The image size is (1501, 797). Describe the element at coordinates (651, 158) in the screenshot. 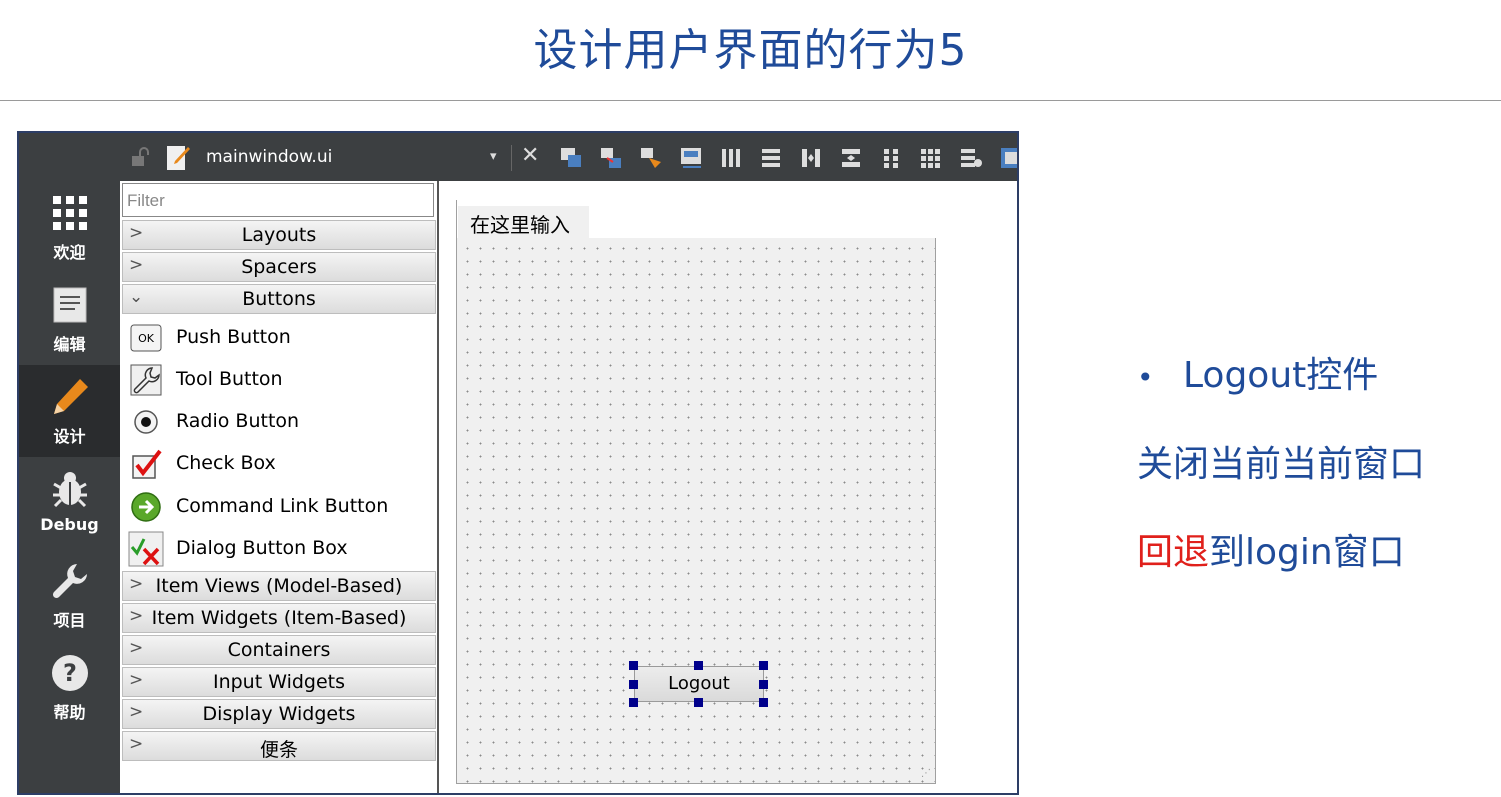

I see `edit-buddies-icon` at that location.